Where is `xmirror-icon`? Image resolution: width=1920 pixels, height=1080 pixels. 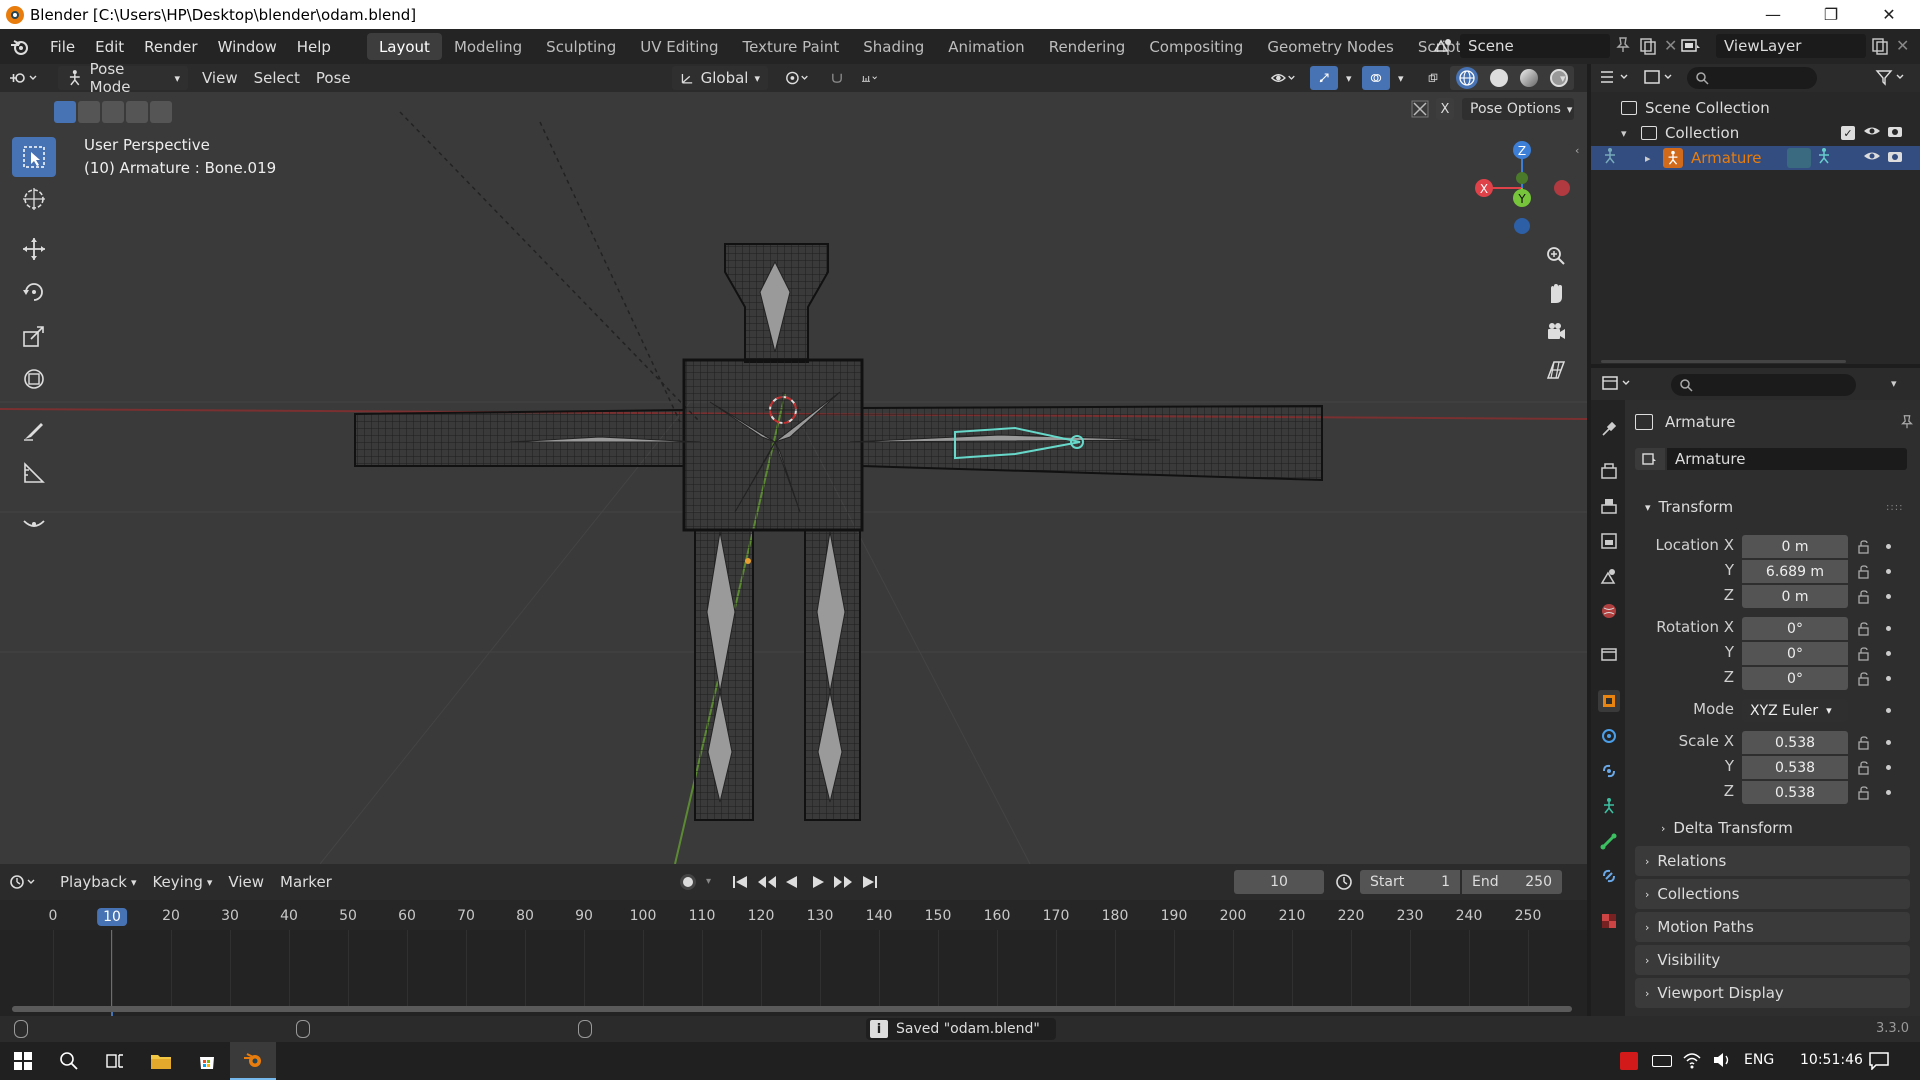 xmirror-icon is located at coordinates (1422, 110).